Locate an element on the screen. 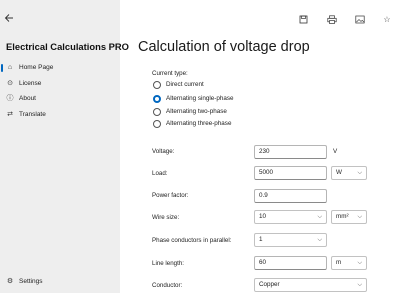 This screenshot has width=400, height=293. voltage-label: Voltage: is located at coordinates (163, 151).